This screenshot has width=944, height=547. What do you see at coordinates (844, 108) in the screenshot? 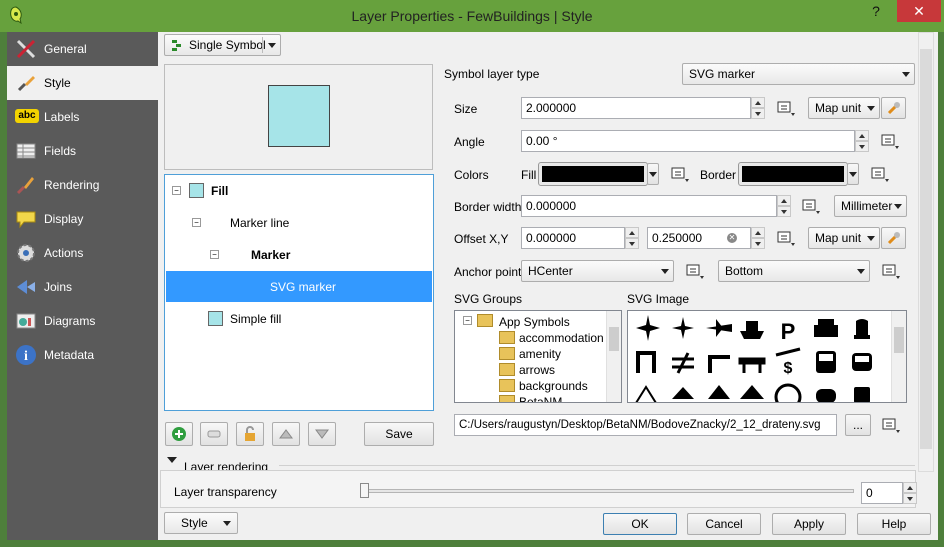
I see `size-unit-select: Map unit` at bounding box center [844, 108].